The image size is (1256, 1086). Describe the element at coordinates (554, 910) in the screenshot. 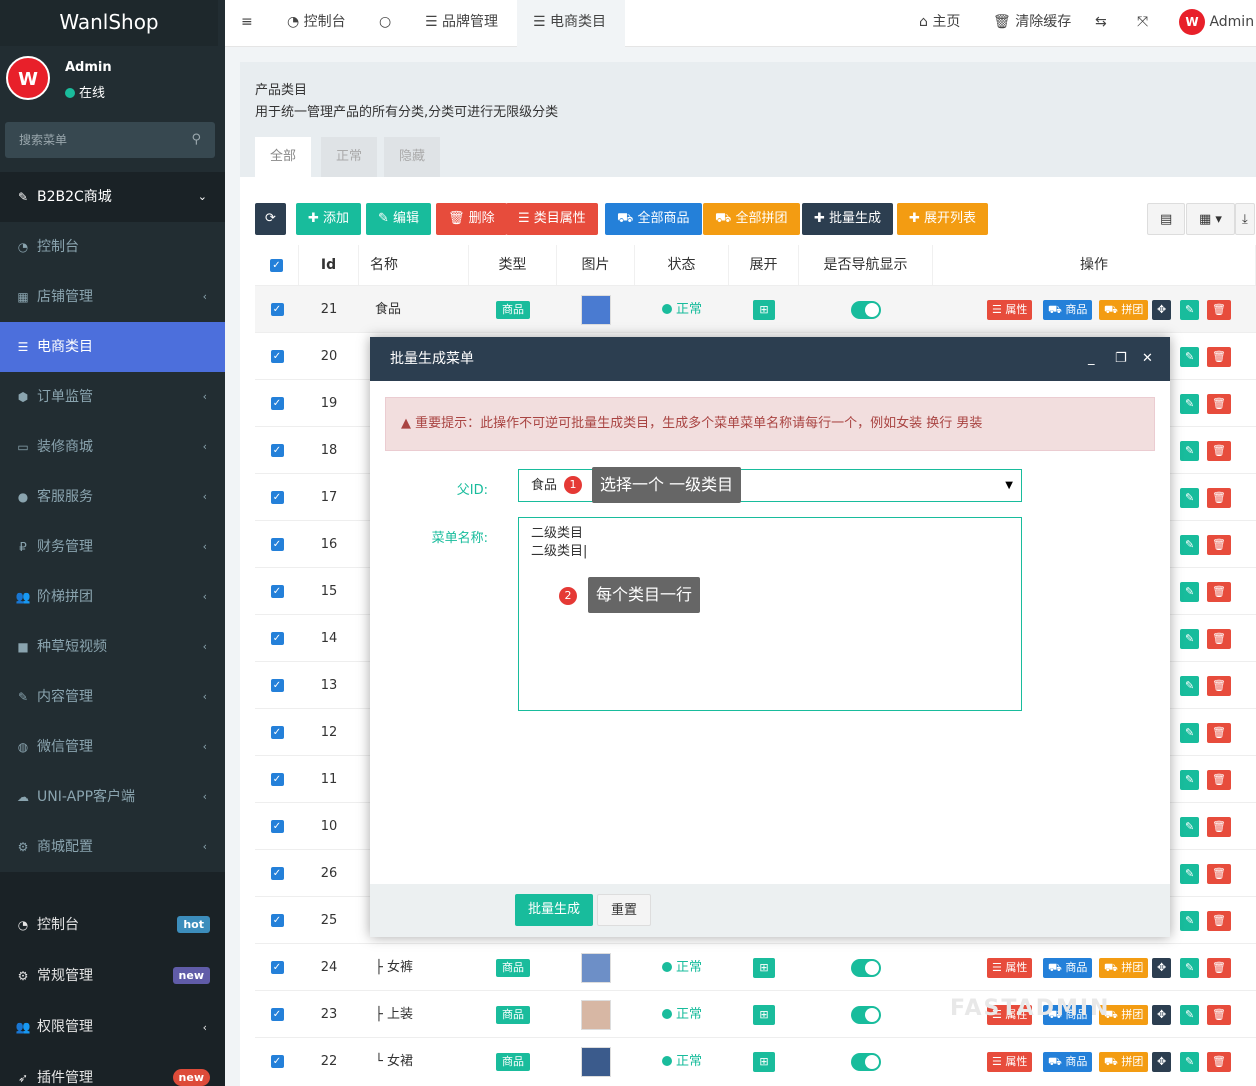

I see `batch-generate-submit: 批量生成` at that location.